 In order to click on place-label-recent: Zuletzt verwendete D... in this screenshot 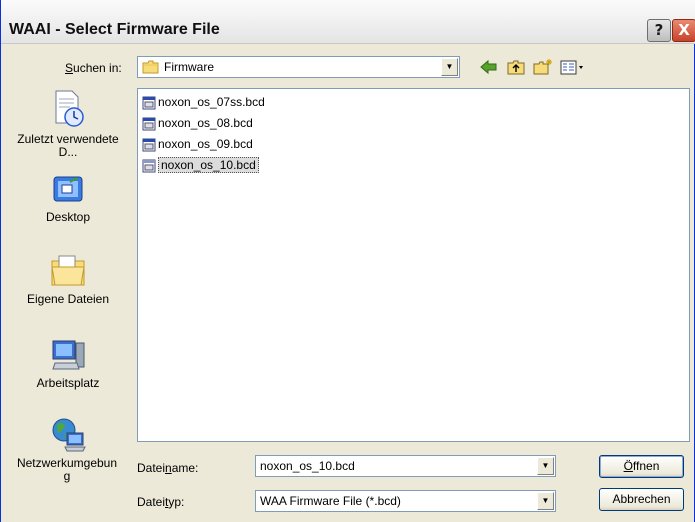, I will do `click(68, 145)`.